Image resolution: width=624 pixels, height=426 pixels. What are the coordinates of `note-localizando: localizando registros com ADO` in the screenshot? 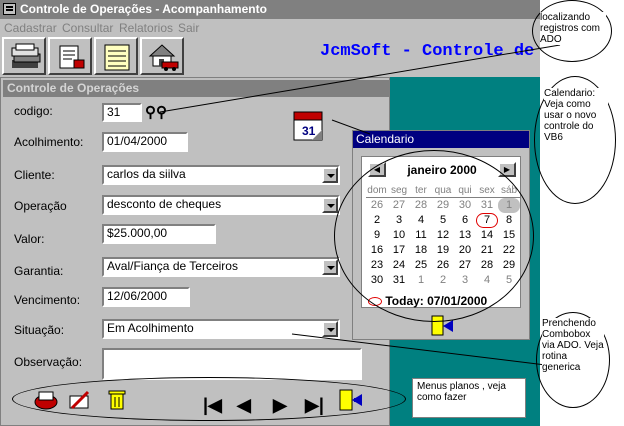 It's located at (573, 28).